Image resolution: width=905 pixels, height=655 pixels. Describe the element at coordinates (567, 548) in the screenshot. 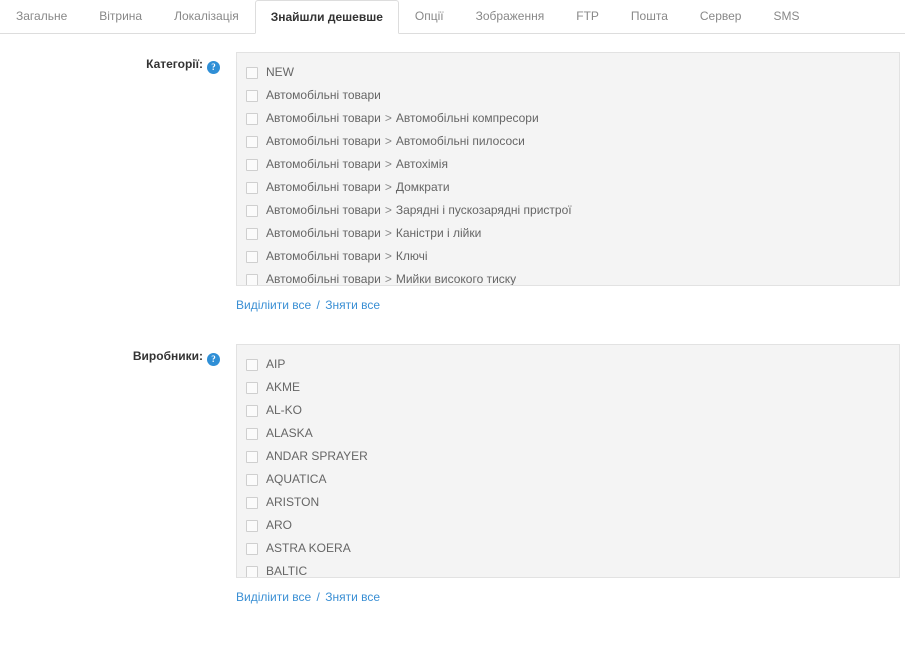

I see `list-item: ASTRA KOERA` at that location.